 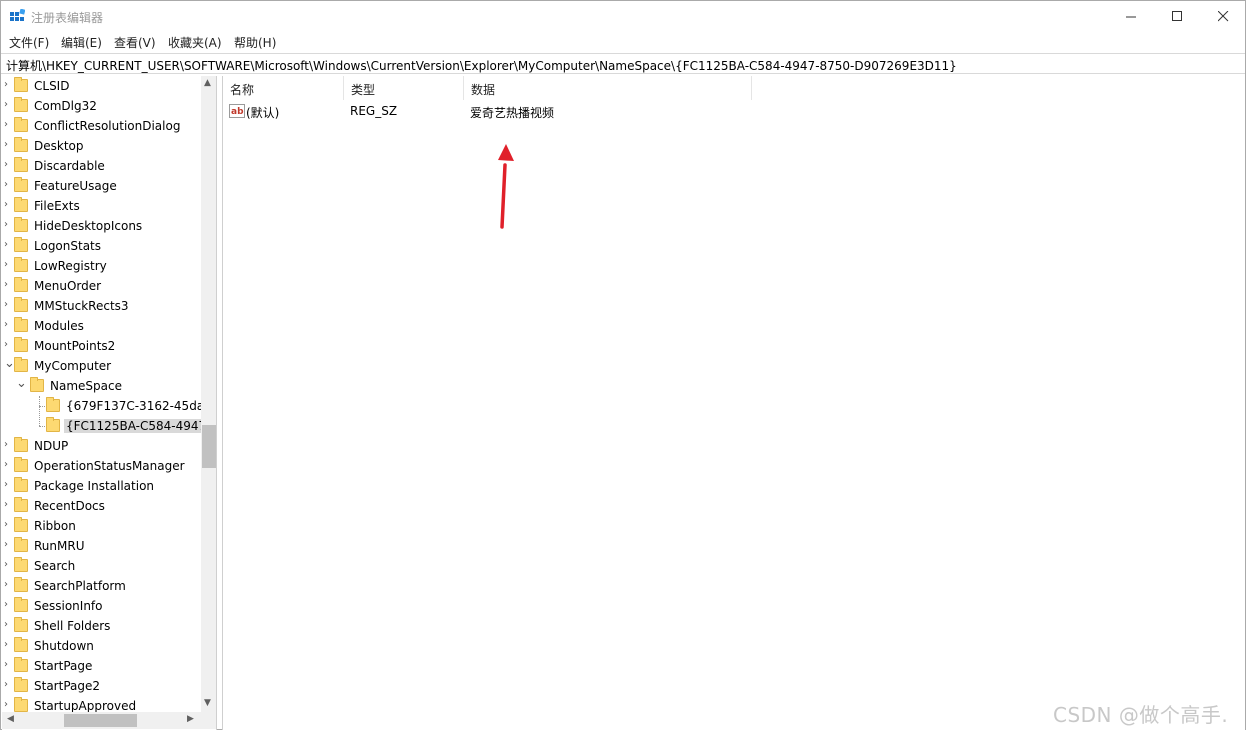 I want to click on tree-item-label: OperationStatusManager, so click(x=109, y=466).